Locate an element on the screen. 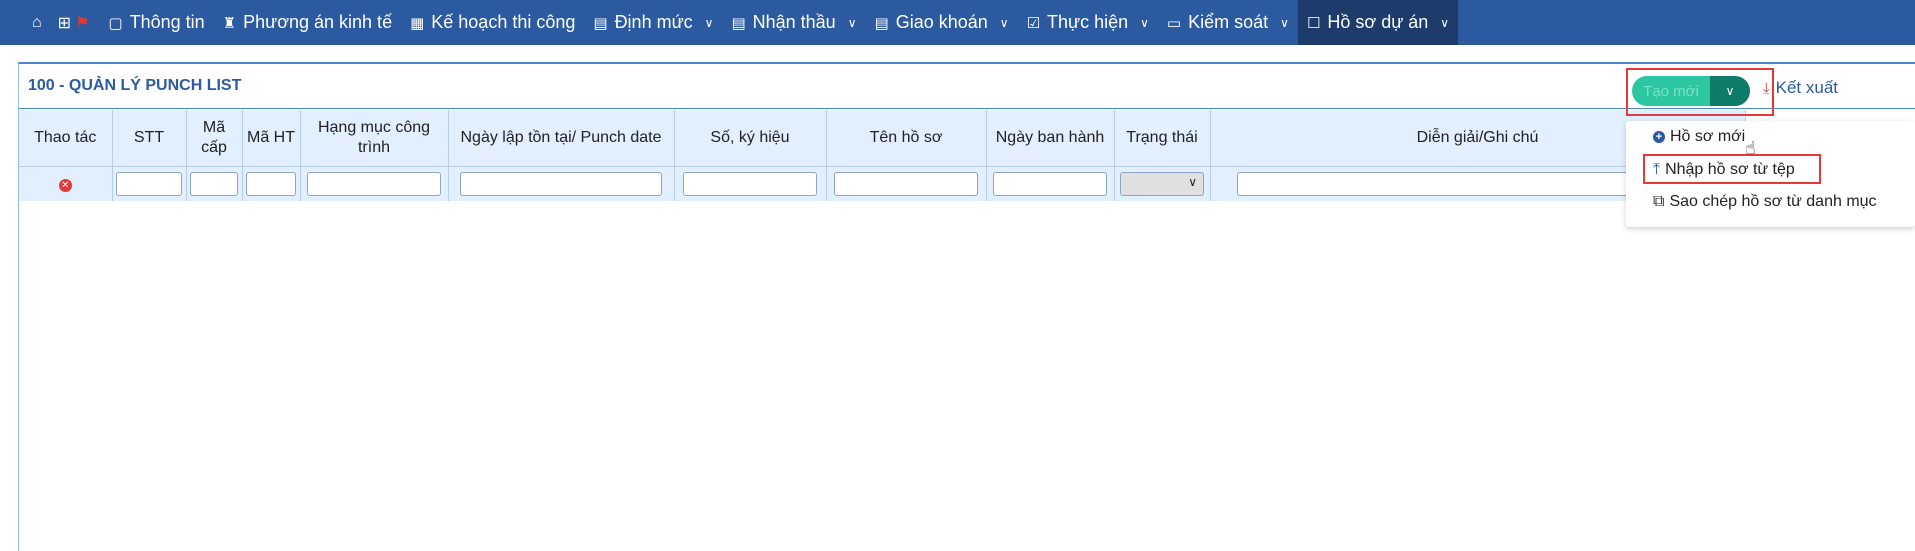 This screenshot has width=1915, height=551. nav-kiem-soat: ▭ Kiểm soát ∨ is located at coordinates (1228, 22).